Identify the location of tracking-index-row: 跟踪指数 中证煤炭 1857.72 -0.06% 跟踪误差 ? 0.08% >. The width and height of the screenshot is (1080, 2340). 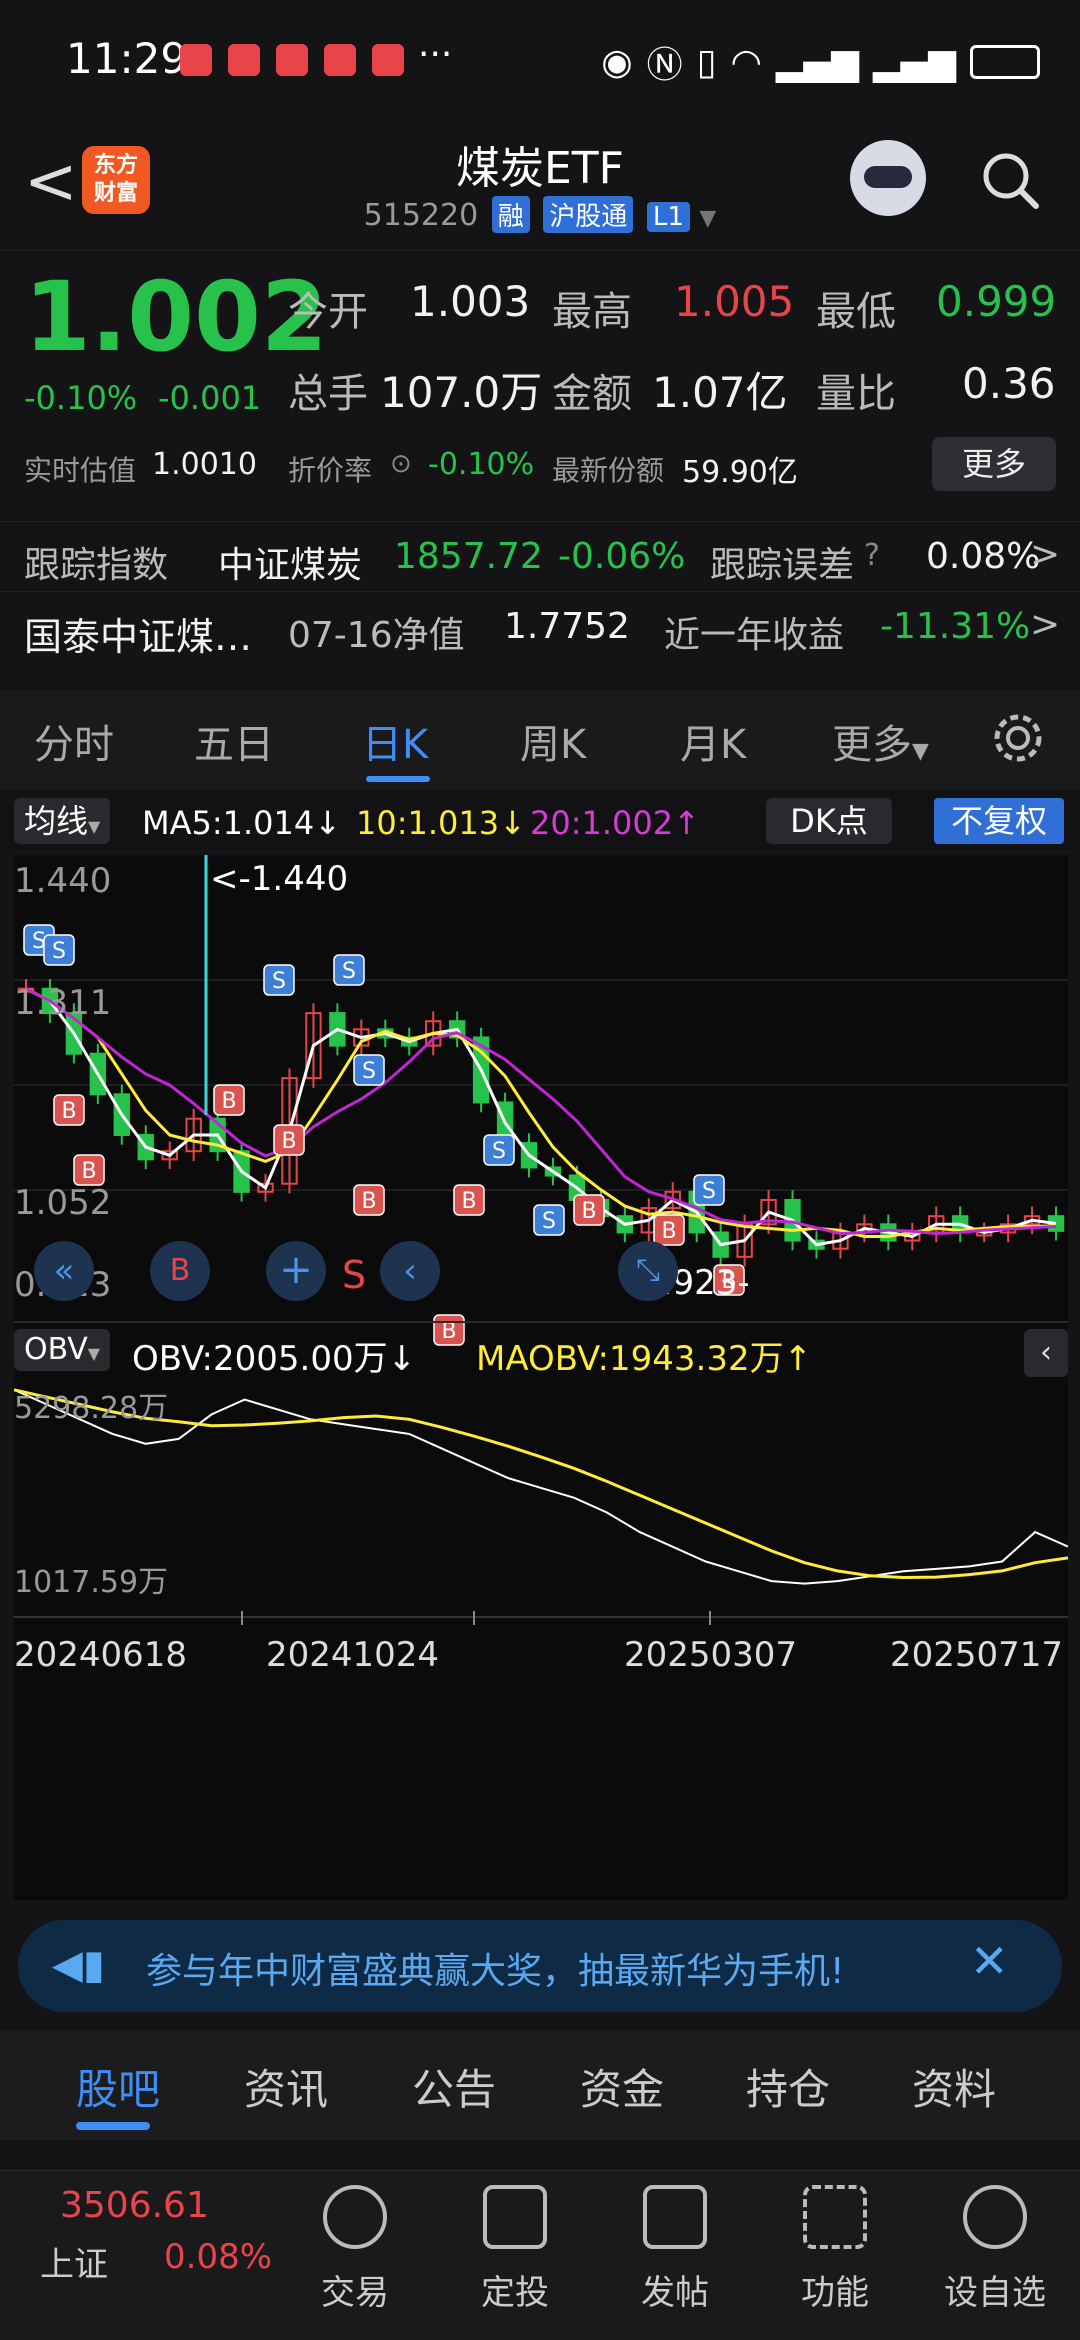
(540, 556).